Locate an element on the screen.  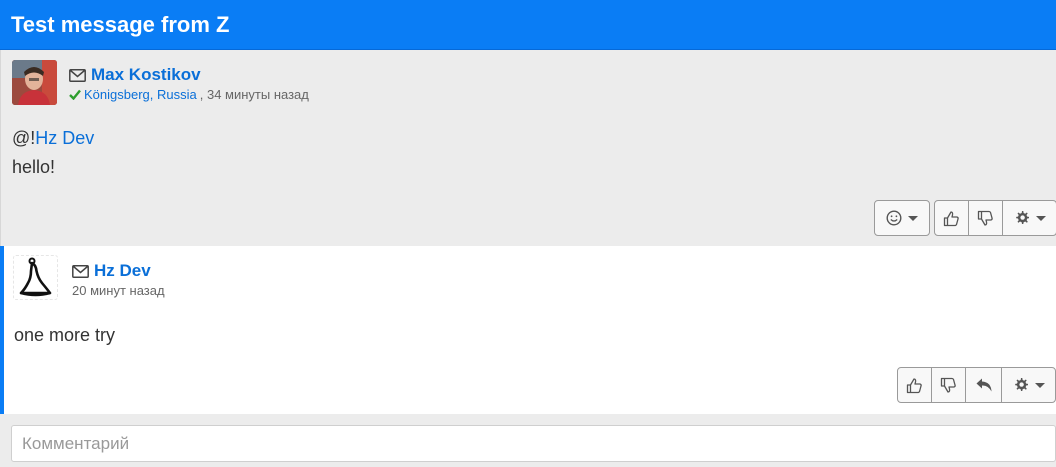
reply-icon is located at coordinates (983, 385).